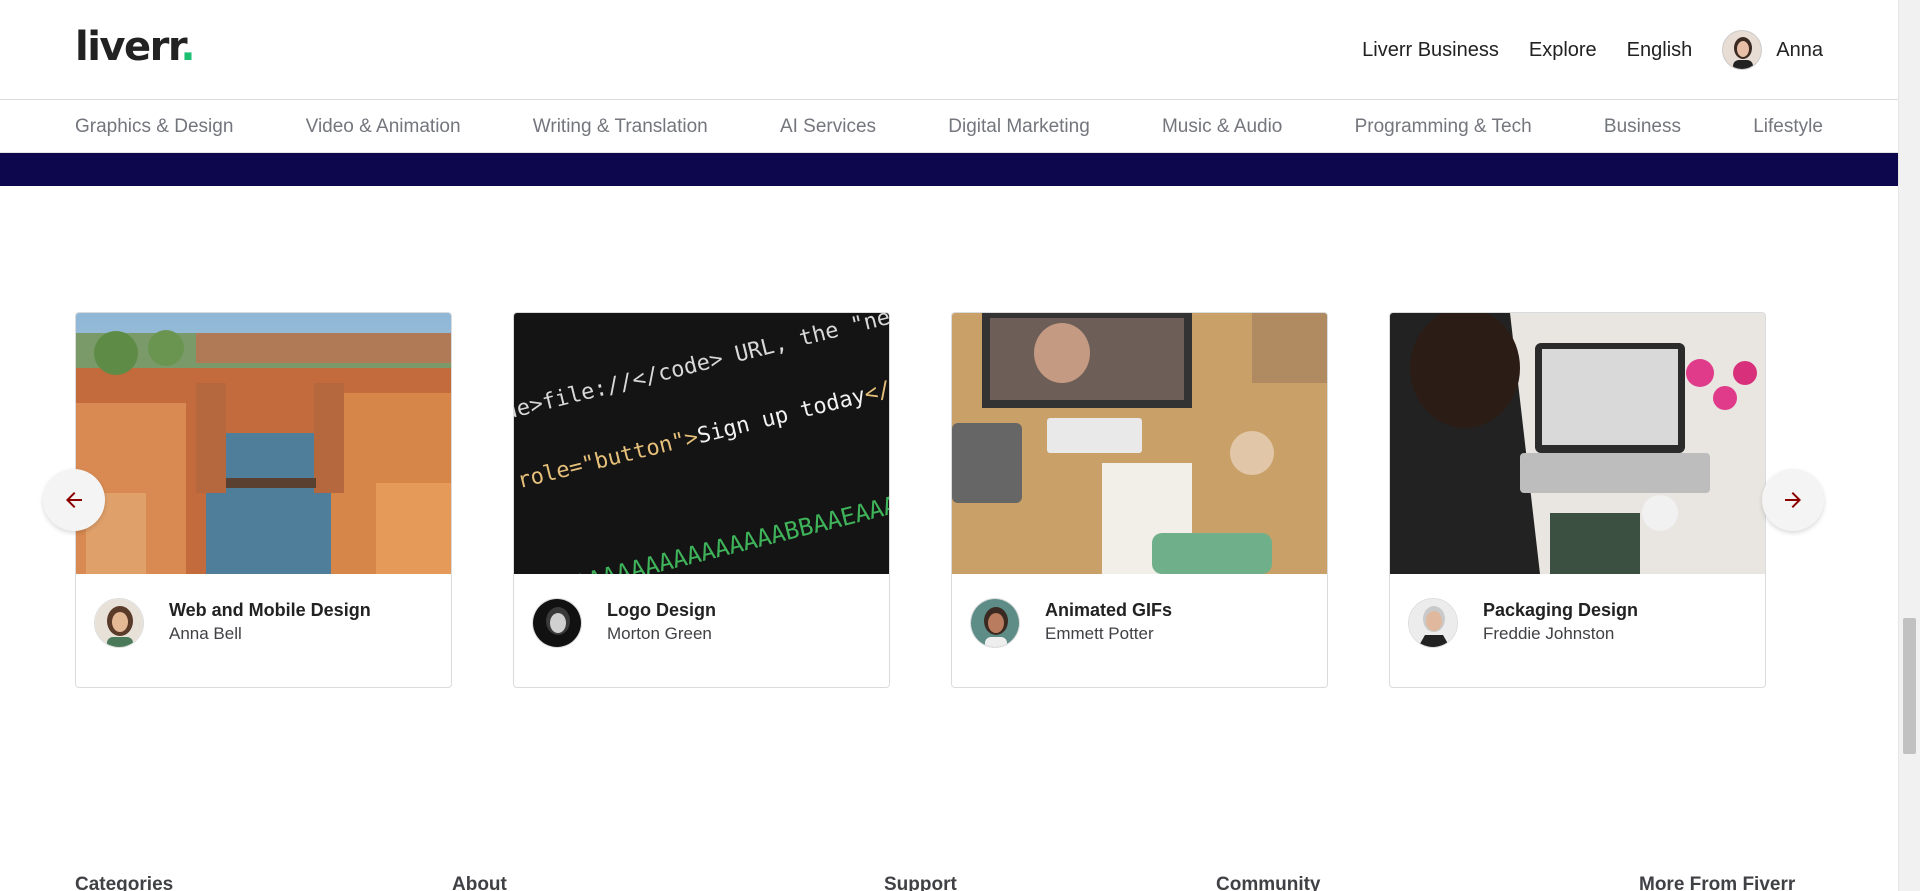 The height and width of the screenshot is (891, 1920). I want to click on card-title: Logo Design, so click(661, 610).